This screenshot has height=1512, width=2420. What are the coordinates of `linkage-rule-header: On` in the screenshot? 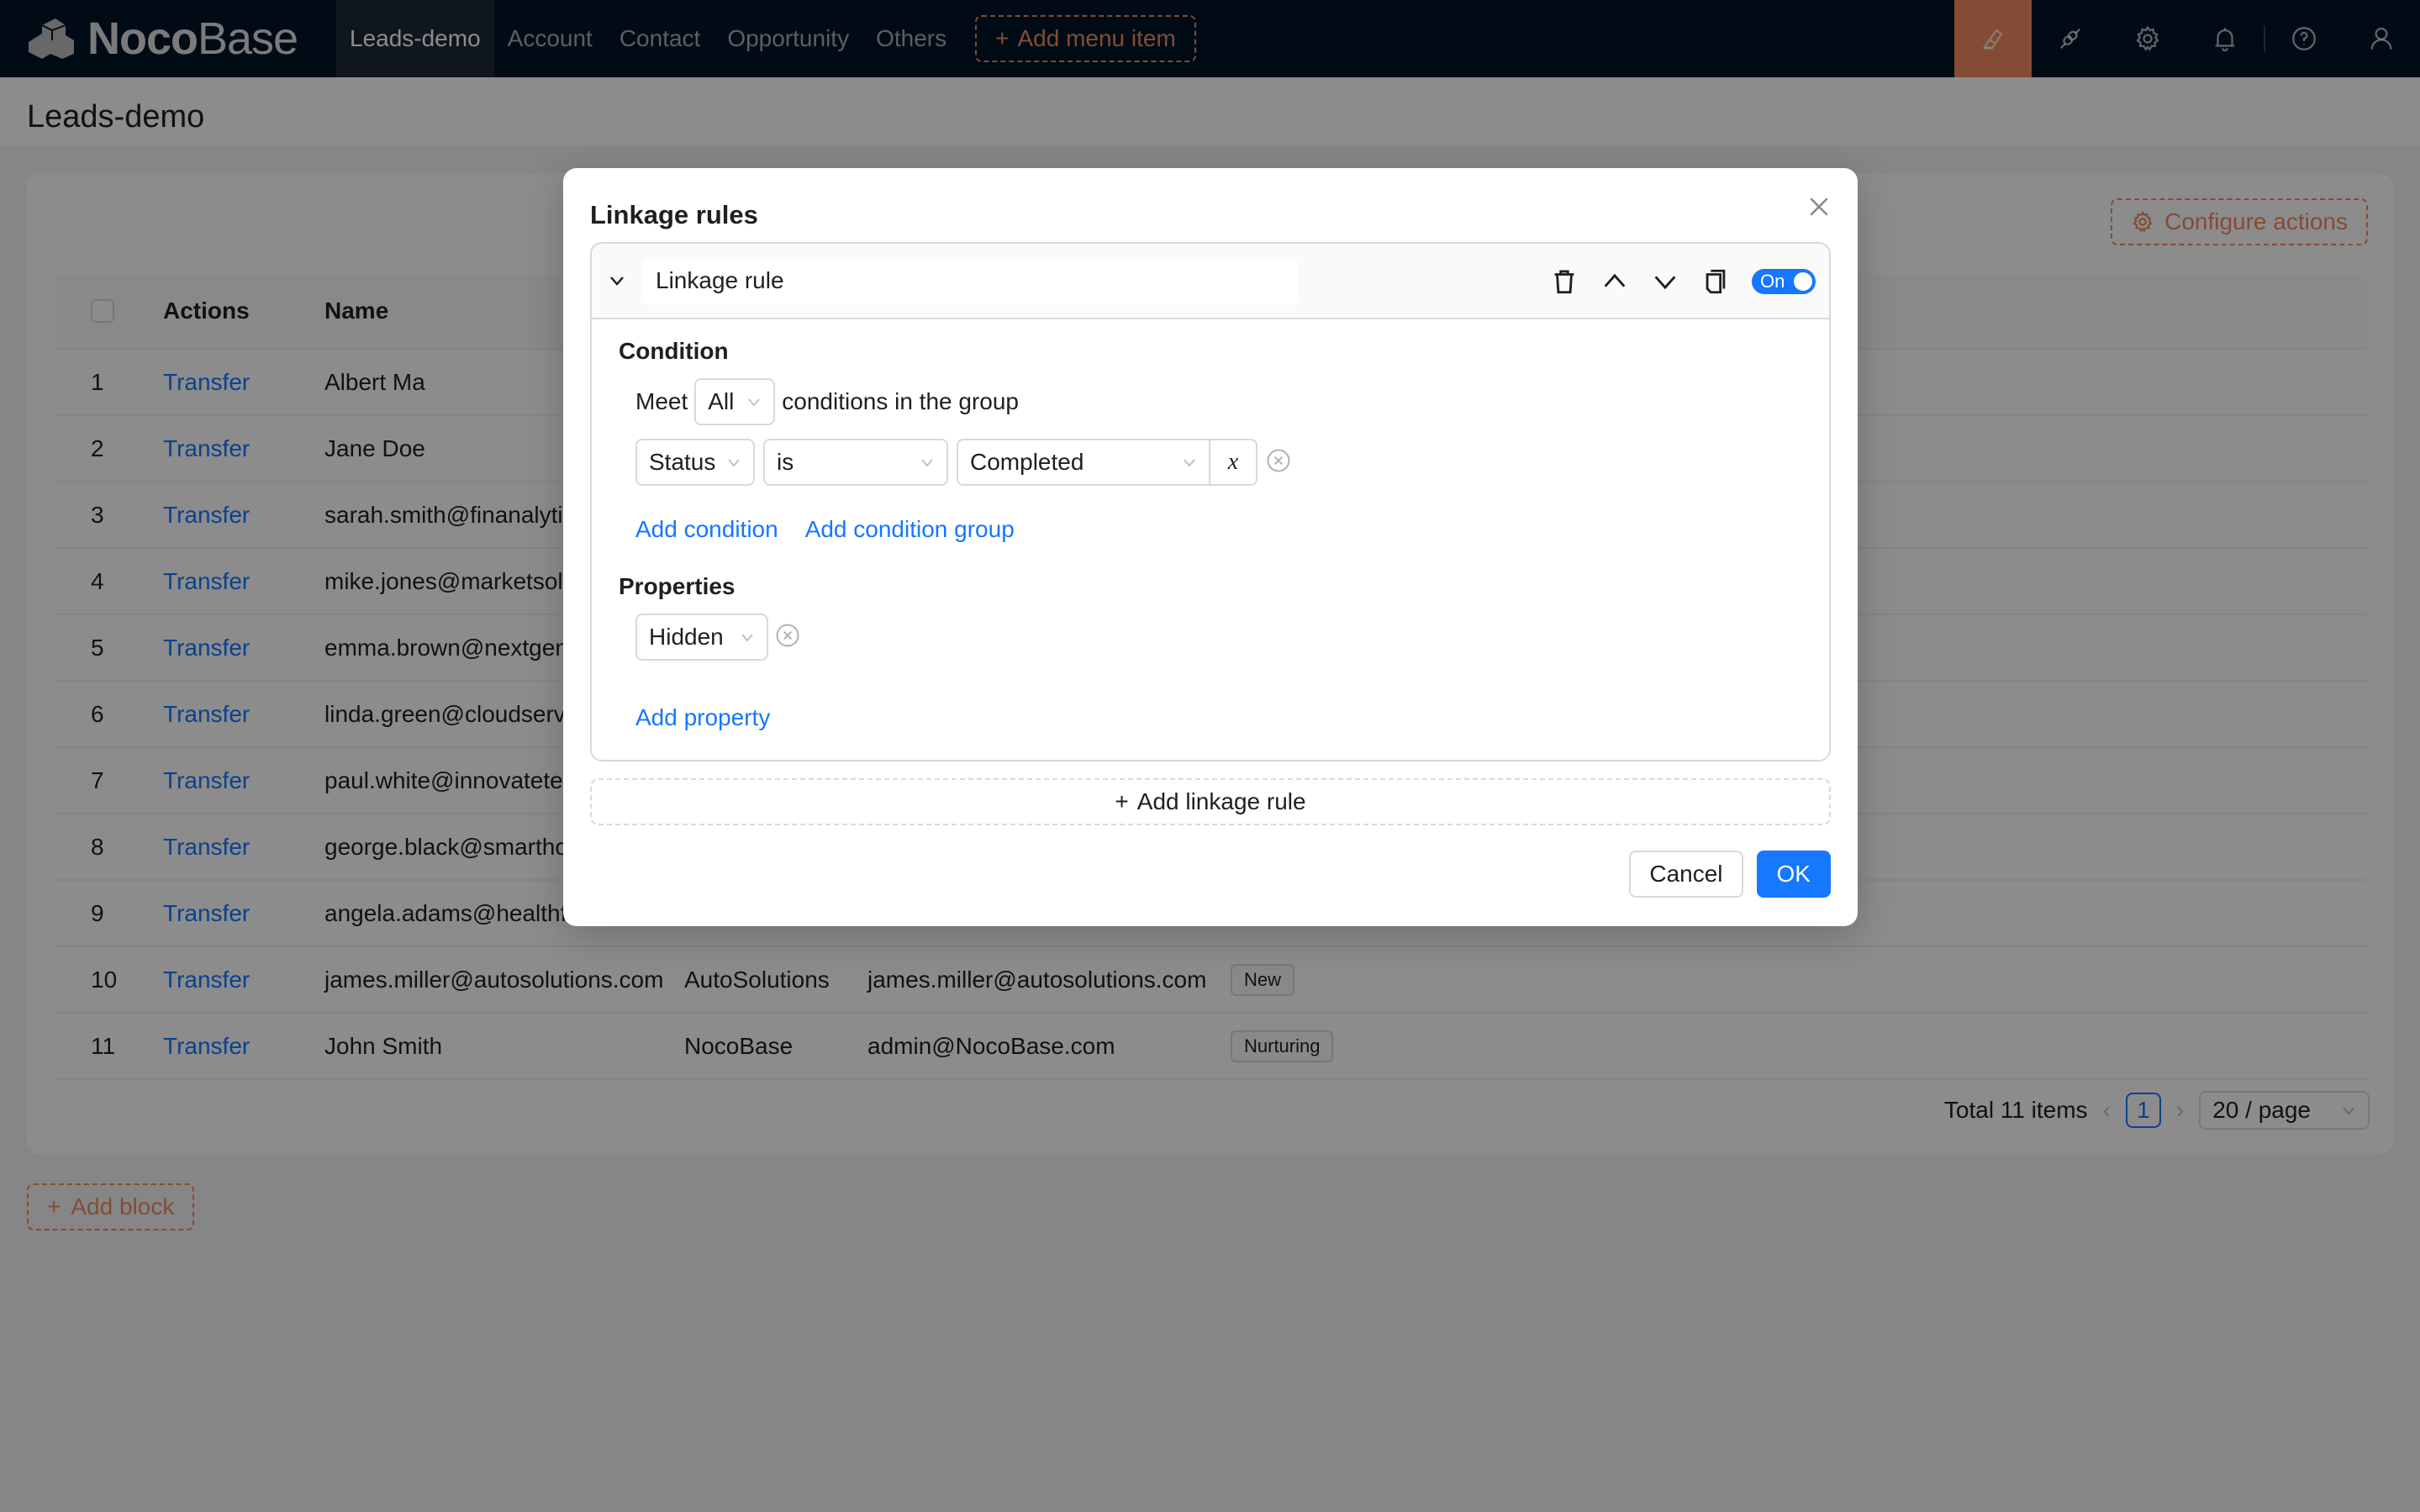 It's located at (1210, 281).